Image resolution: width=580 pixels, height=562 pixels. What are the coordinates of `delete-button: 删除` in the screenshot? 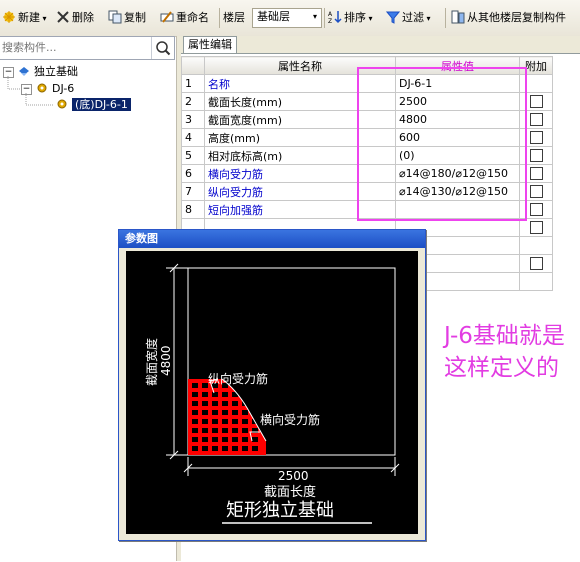 It's located at (75, 18).